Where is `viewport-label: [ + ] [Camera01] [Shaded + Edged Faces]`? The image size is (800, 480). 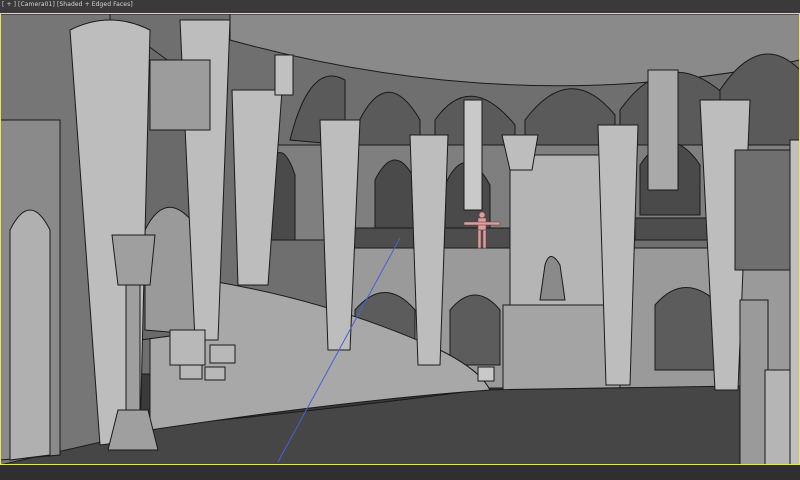 viewport-label: [ + ] [Camera01] [Shaded + Edged Faces] is located at coordinates (67, 4).